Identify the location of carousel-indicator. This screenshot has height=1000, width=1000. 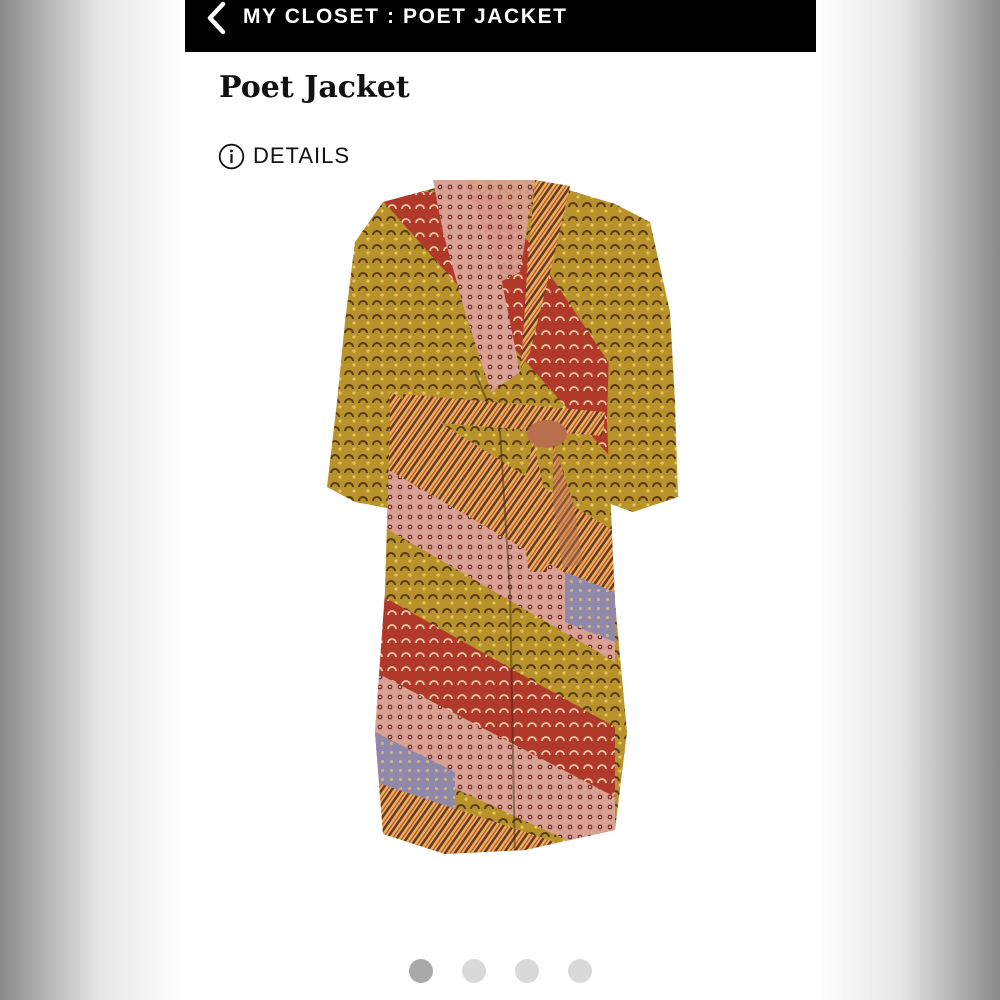
(500, 972).